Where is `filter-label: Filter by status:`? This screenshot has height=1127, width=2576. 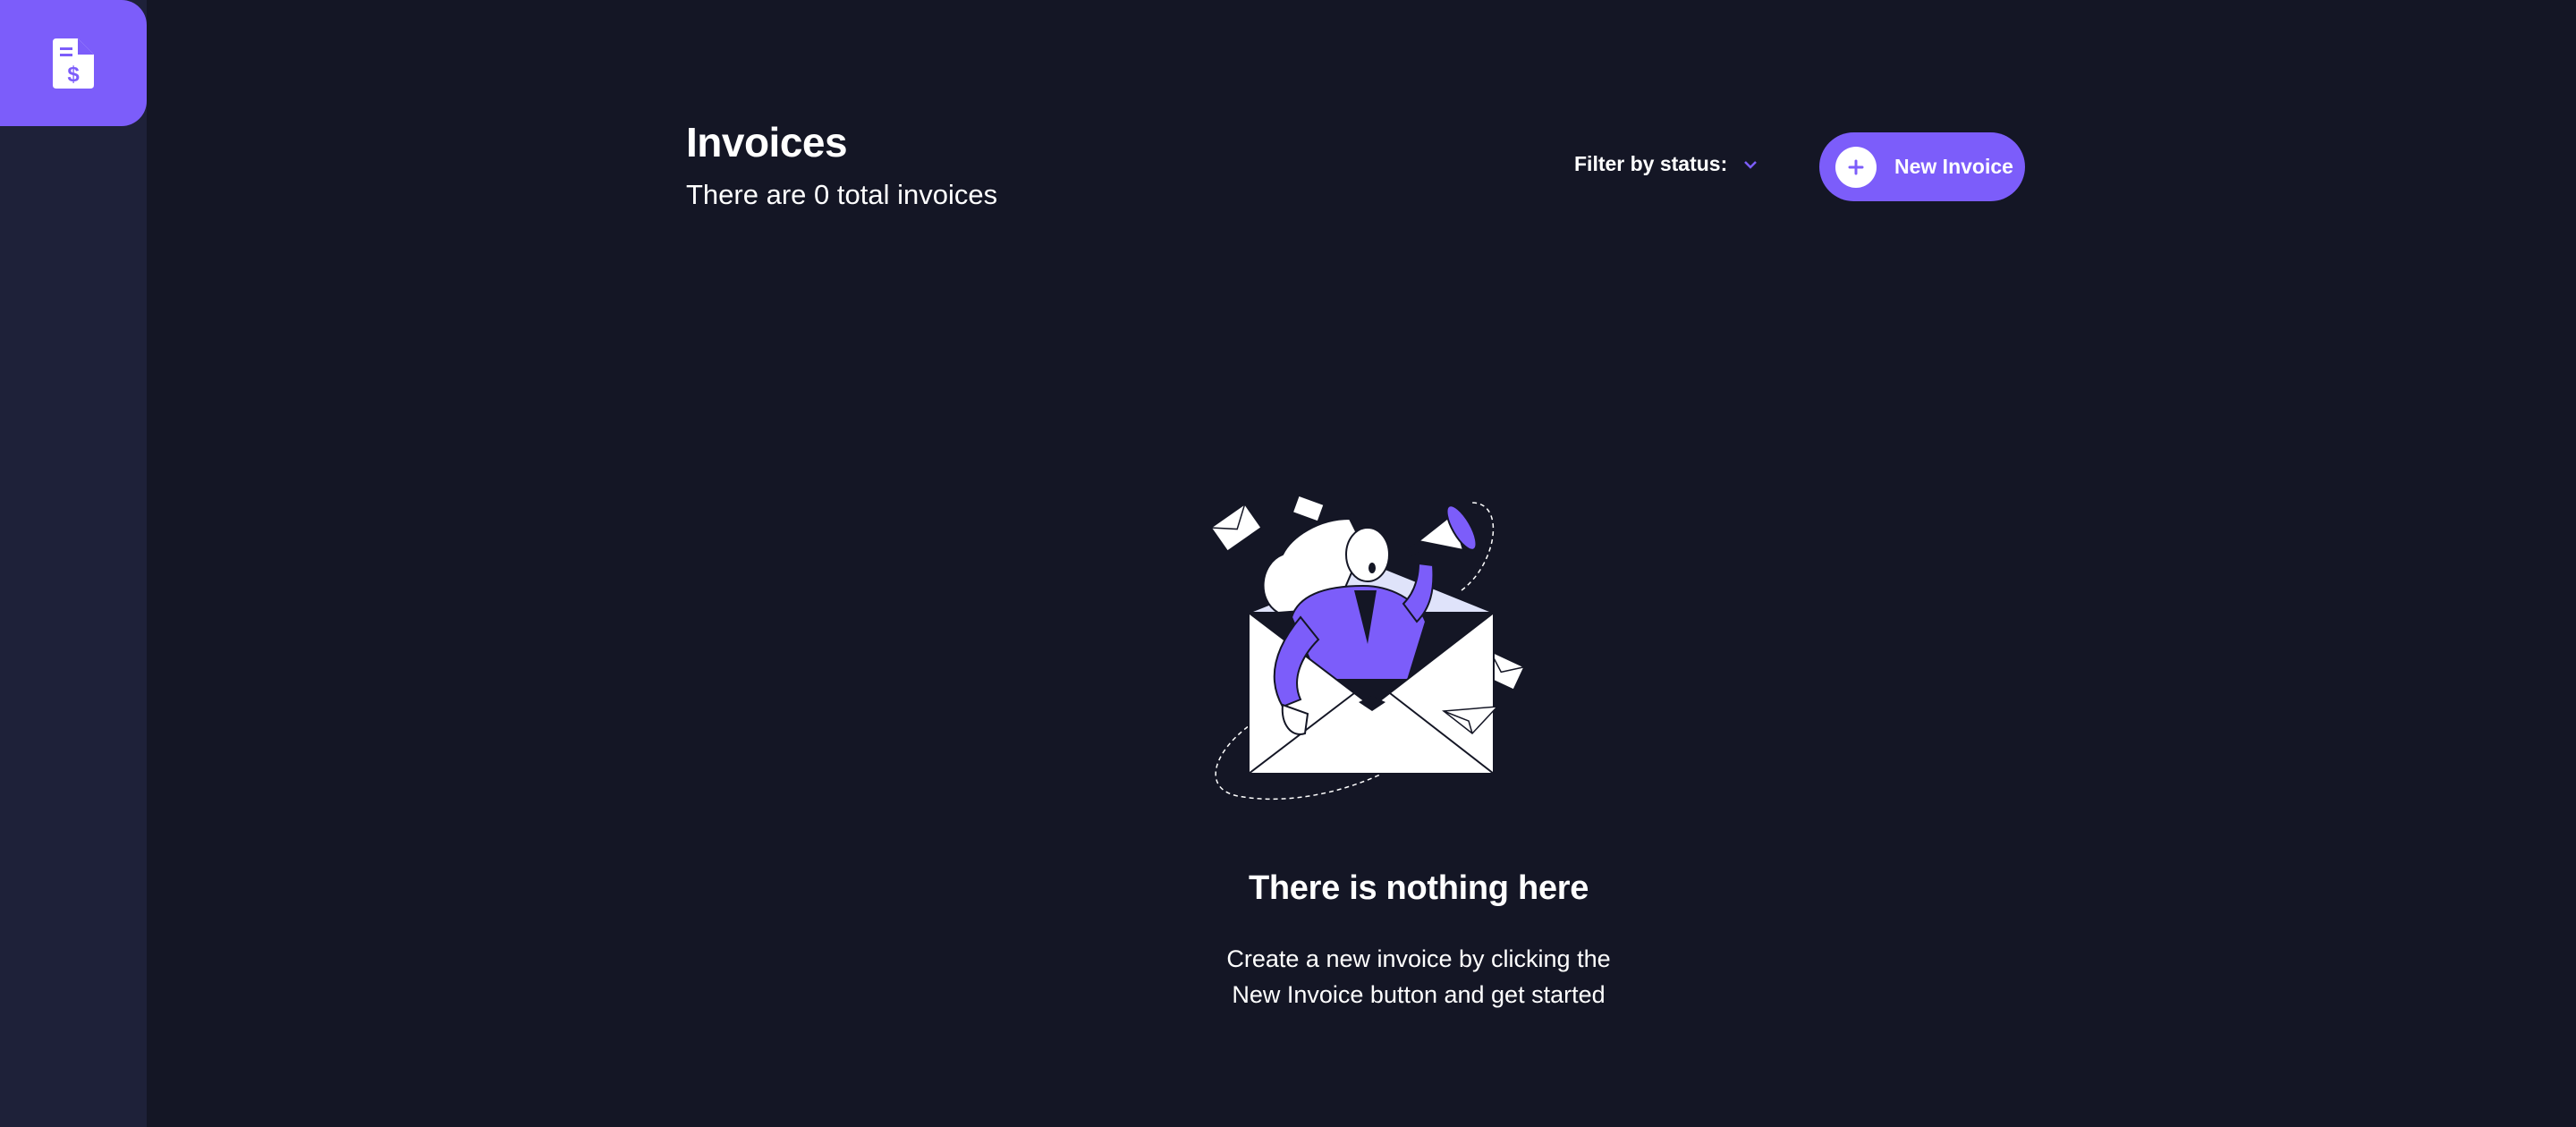
filter-label: Filter by status: is located at coordinates (1651, 163).